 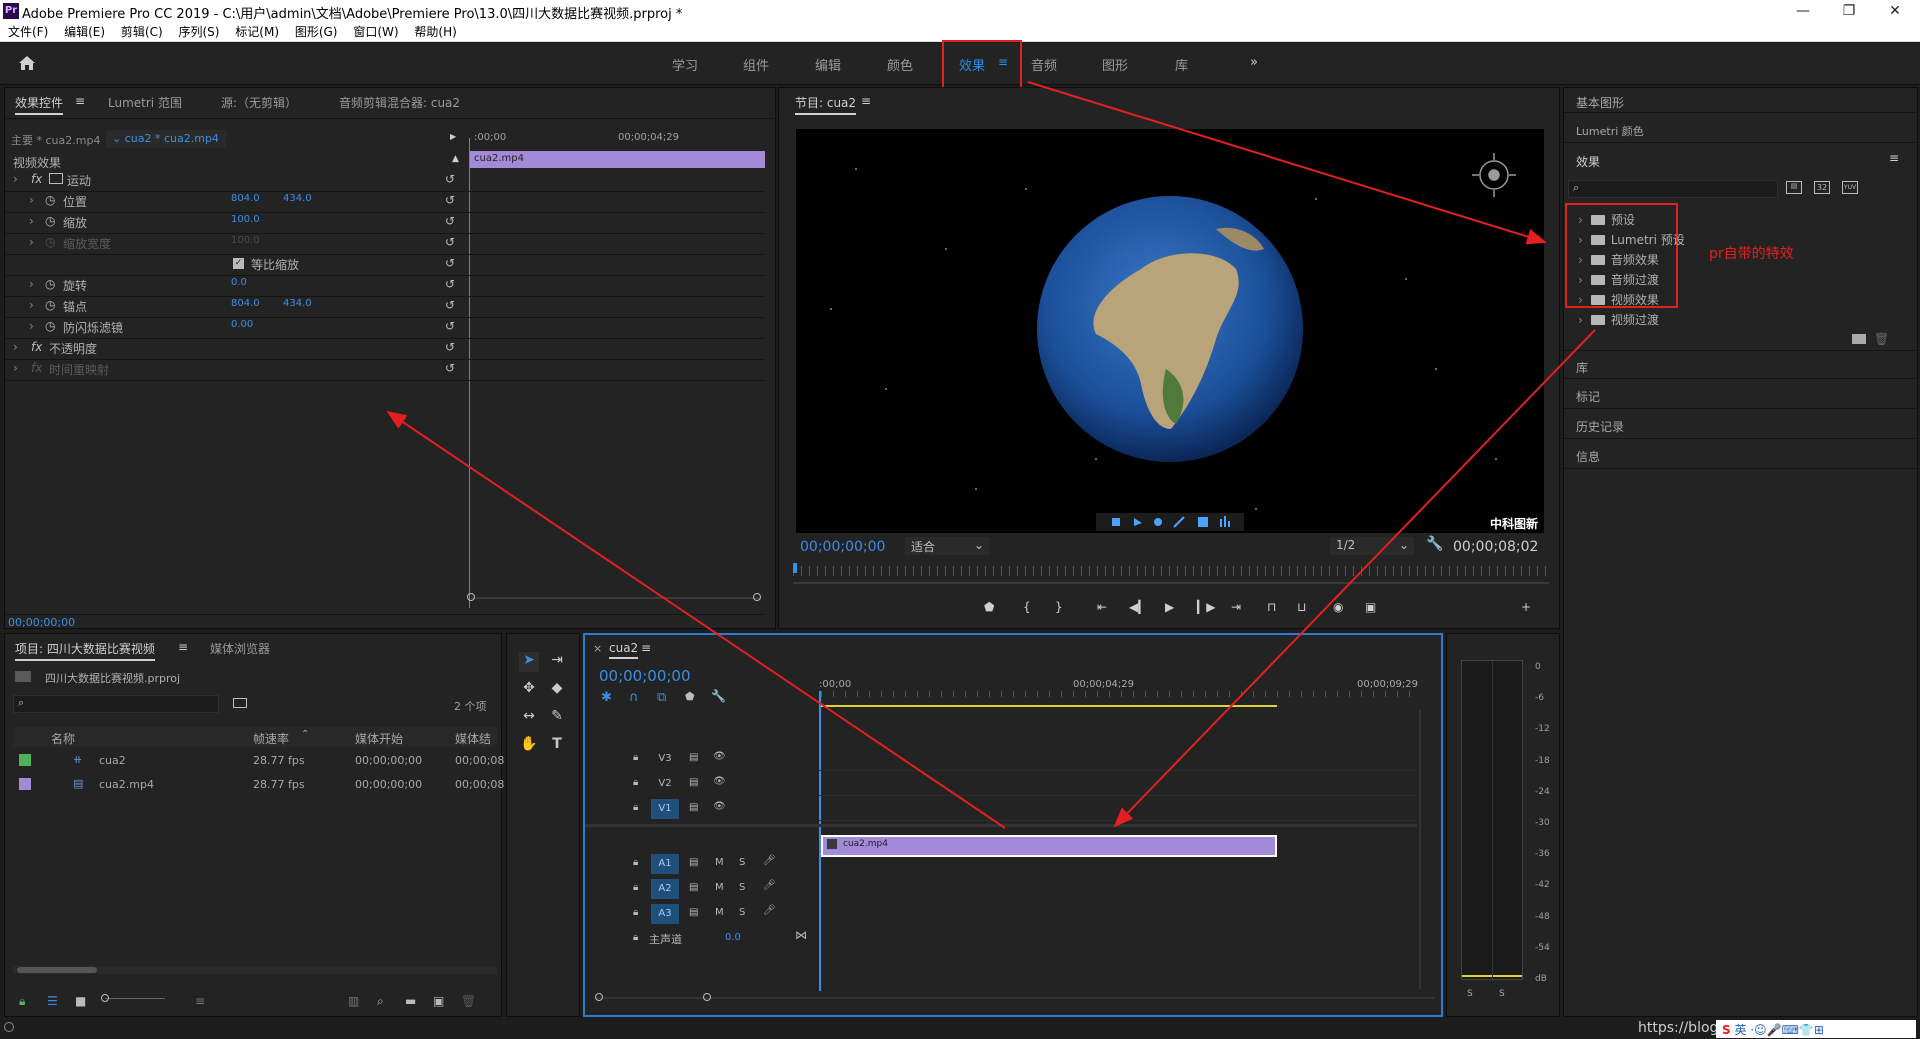 I want to click on ime-language: 英, so click(x=1740, y=1030).